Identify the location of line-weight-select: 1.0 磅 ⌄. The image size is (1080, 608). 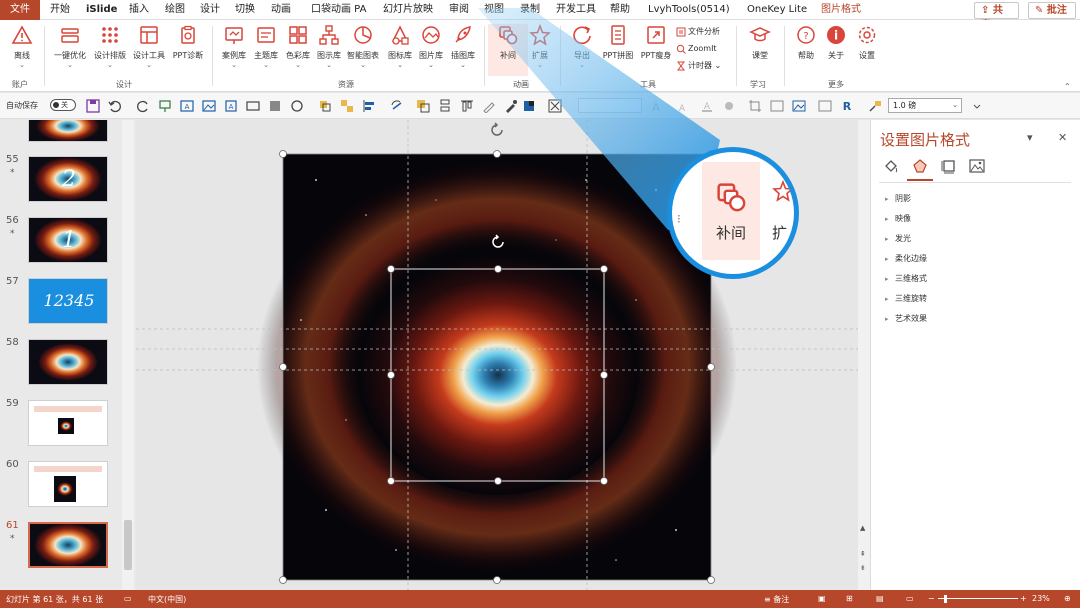
(925, 105).